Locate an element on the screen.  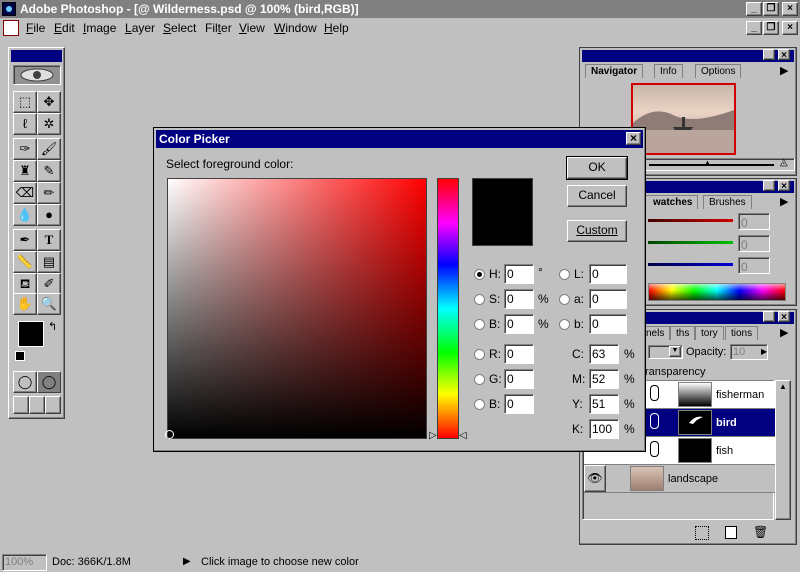
eraser-tool-icon: ⌫ is located at coordinates (25, 193).